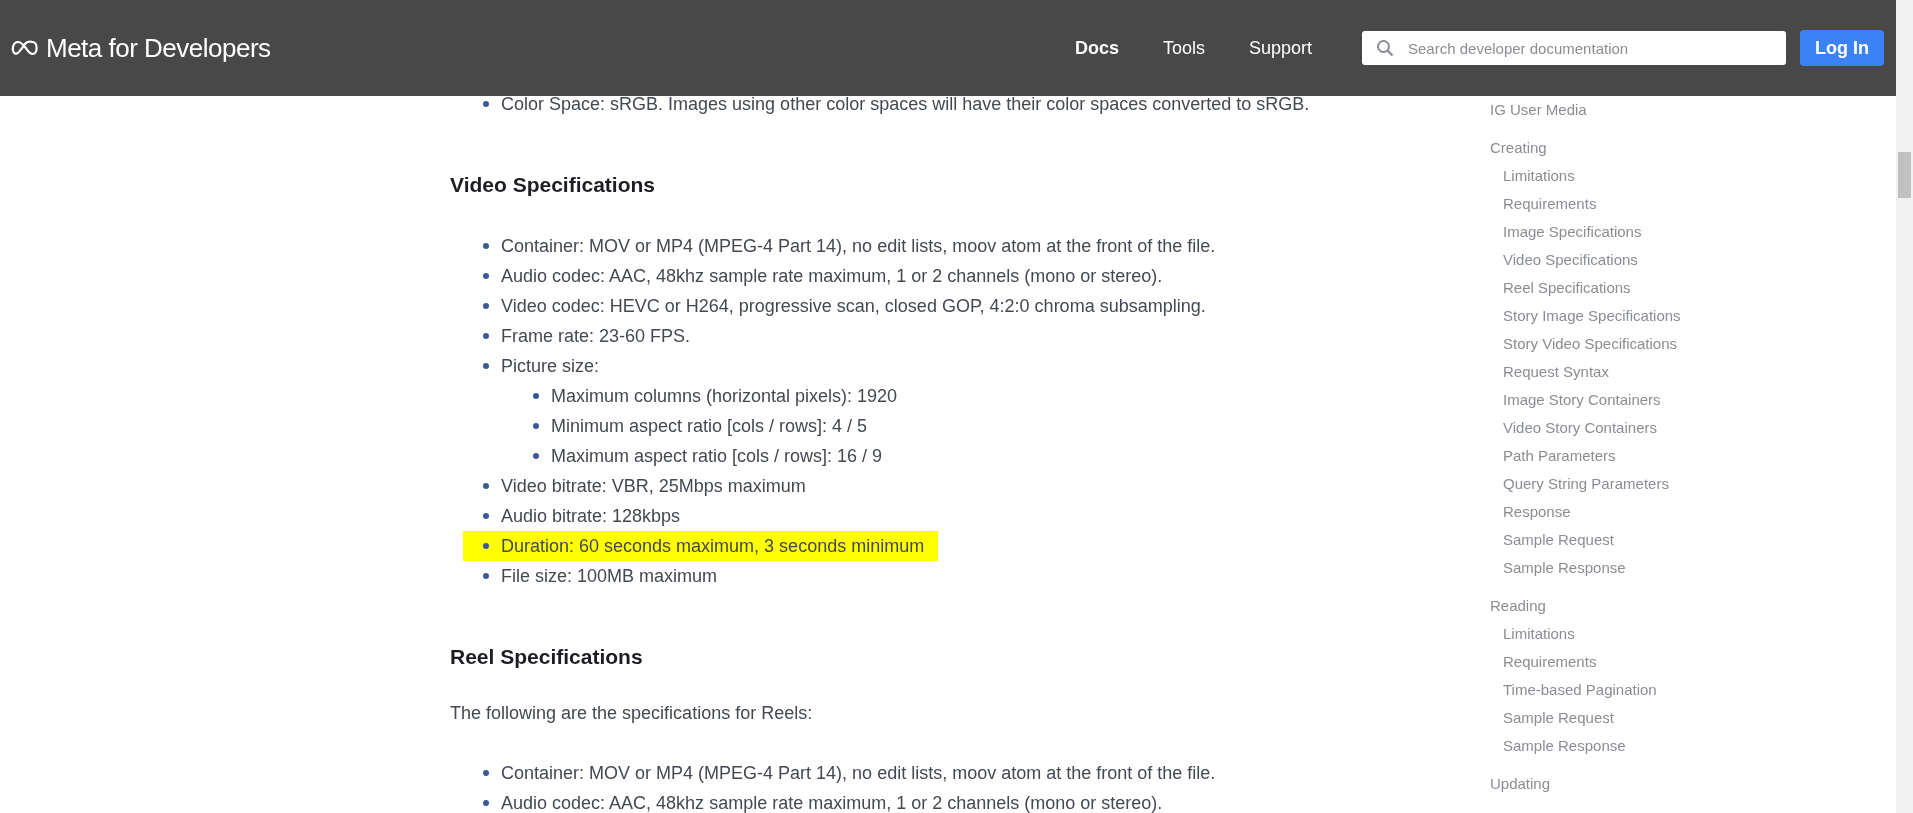  I want to click on sidebar-link: Request Syntax, so click(1640, 372).